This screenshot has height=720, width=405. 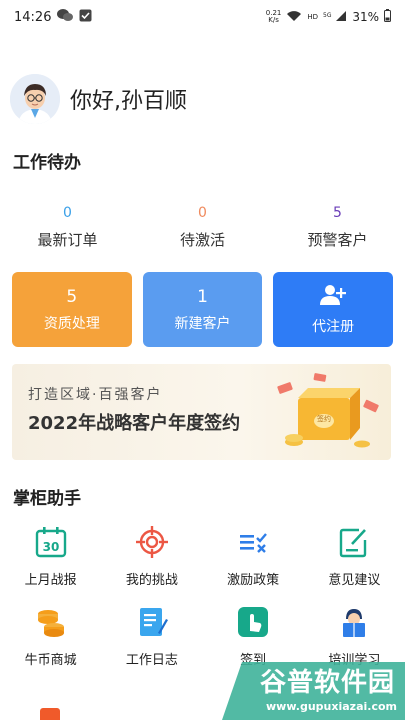 What do you see at coordinates (253, 580) in the screenshot?
I see `tool-label: 激励政策` at bounding box center [253, 580].